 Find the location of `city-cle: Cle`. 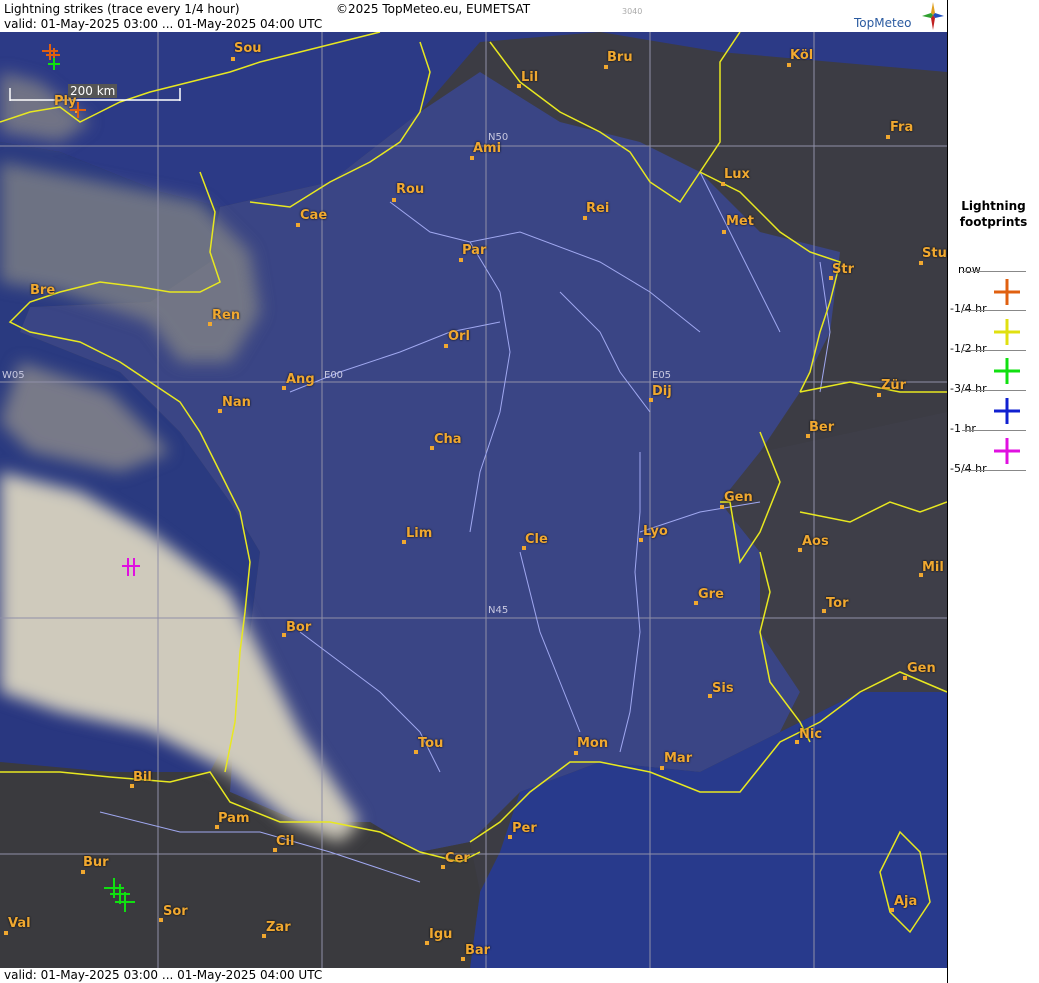

city-cle: Cle is located at coordinates (536, 539).